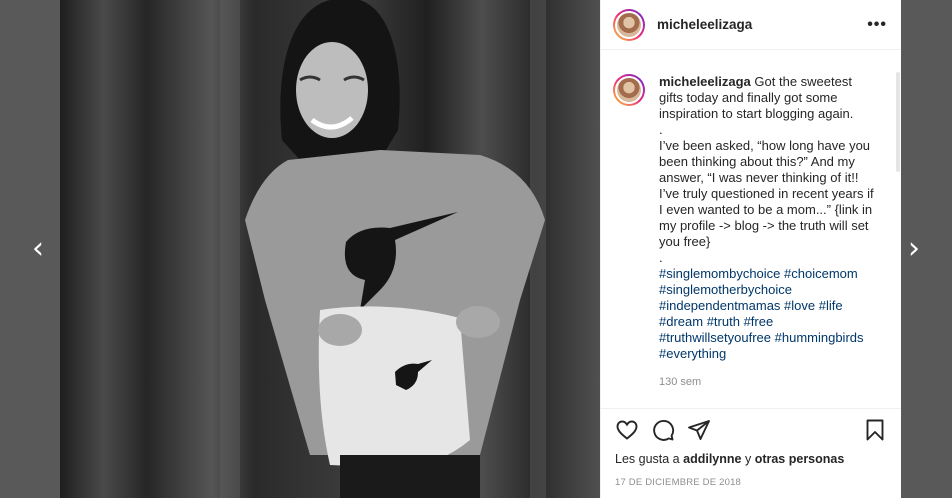 The width and height of the screenshot is (952, 498). Describe the element at coordinates (704, 24) in the screenshot. I see `username-link: micheleelizaga` at that location.